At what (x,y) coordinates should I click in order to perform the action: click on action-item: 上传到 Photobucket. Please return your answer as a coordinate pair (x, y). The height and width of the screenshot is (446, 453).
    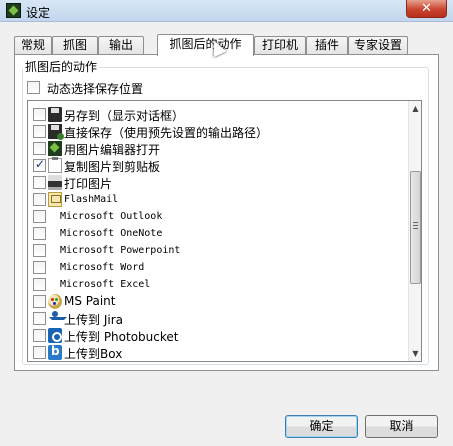
    Looking at the image, I should click on (218, 335).